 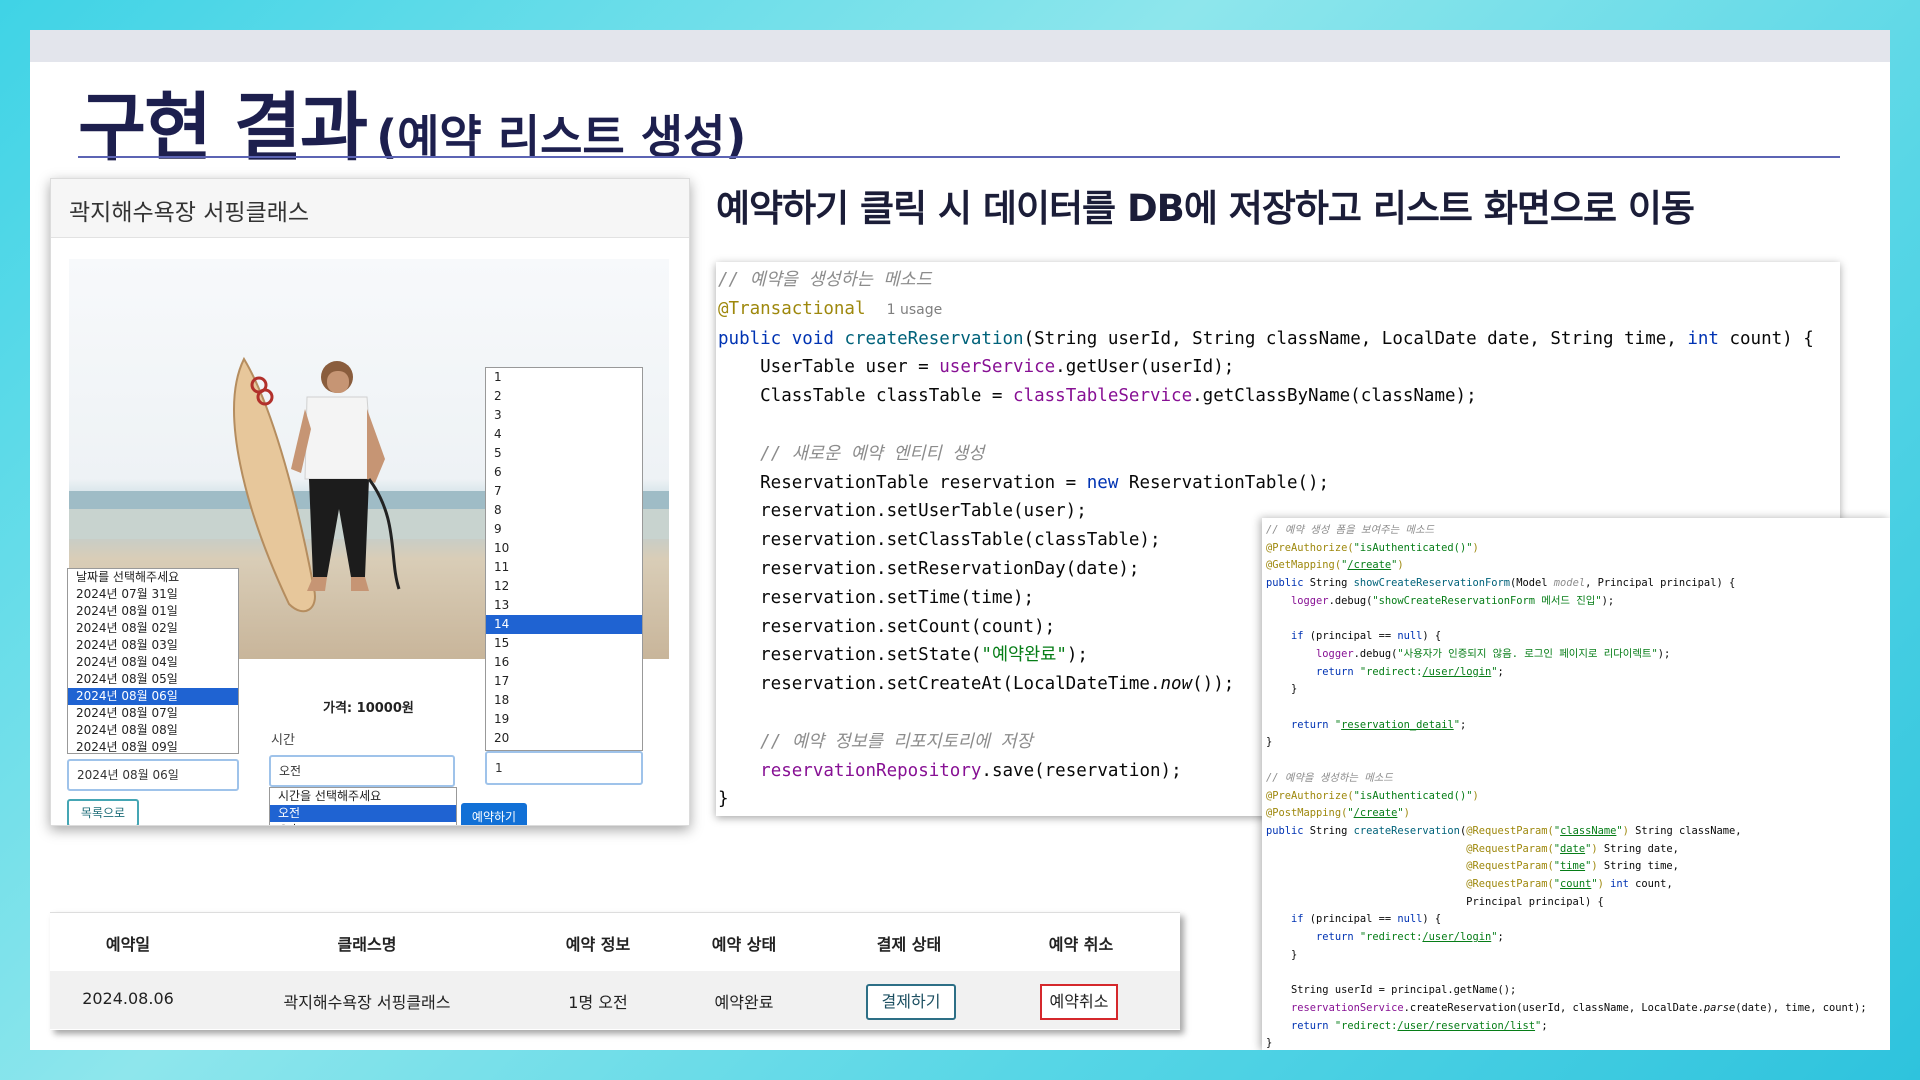 I want to click on header-payment-status: 결제 상태, so click(x=909, y=944).